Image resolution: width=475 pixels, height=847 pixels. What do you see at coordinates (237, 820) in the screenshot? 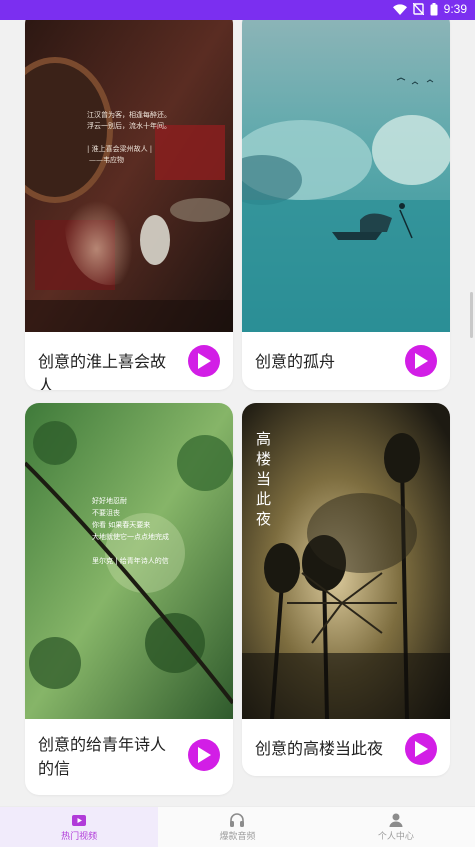
I see `headphones-icon` at bounding box center [237, 820].